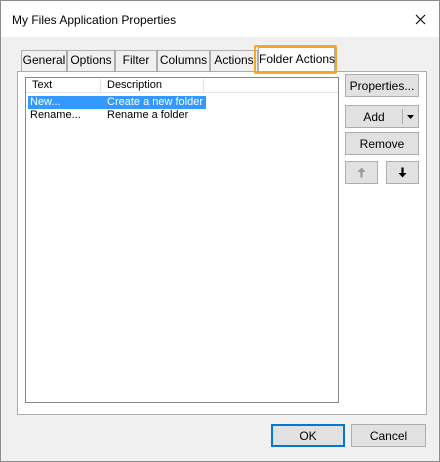  I want to click on remove-button: Remove, so click(382, 143).